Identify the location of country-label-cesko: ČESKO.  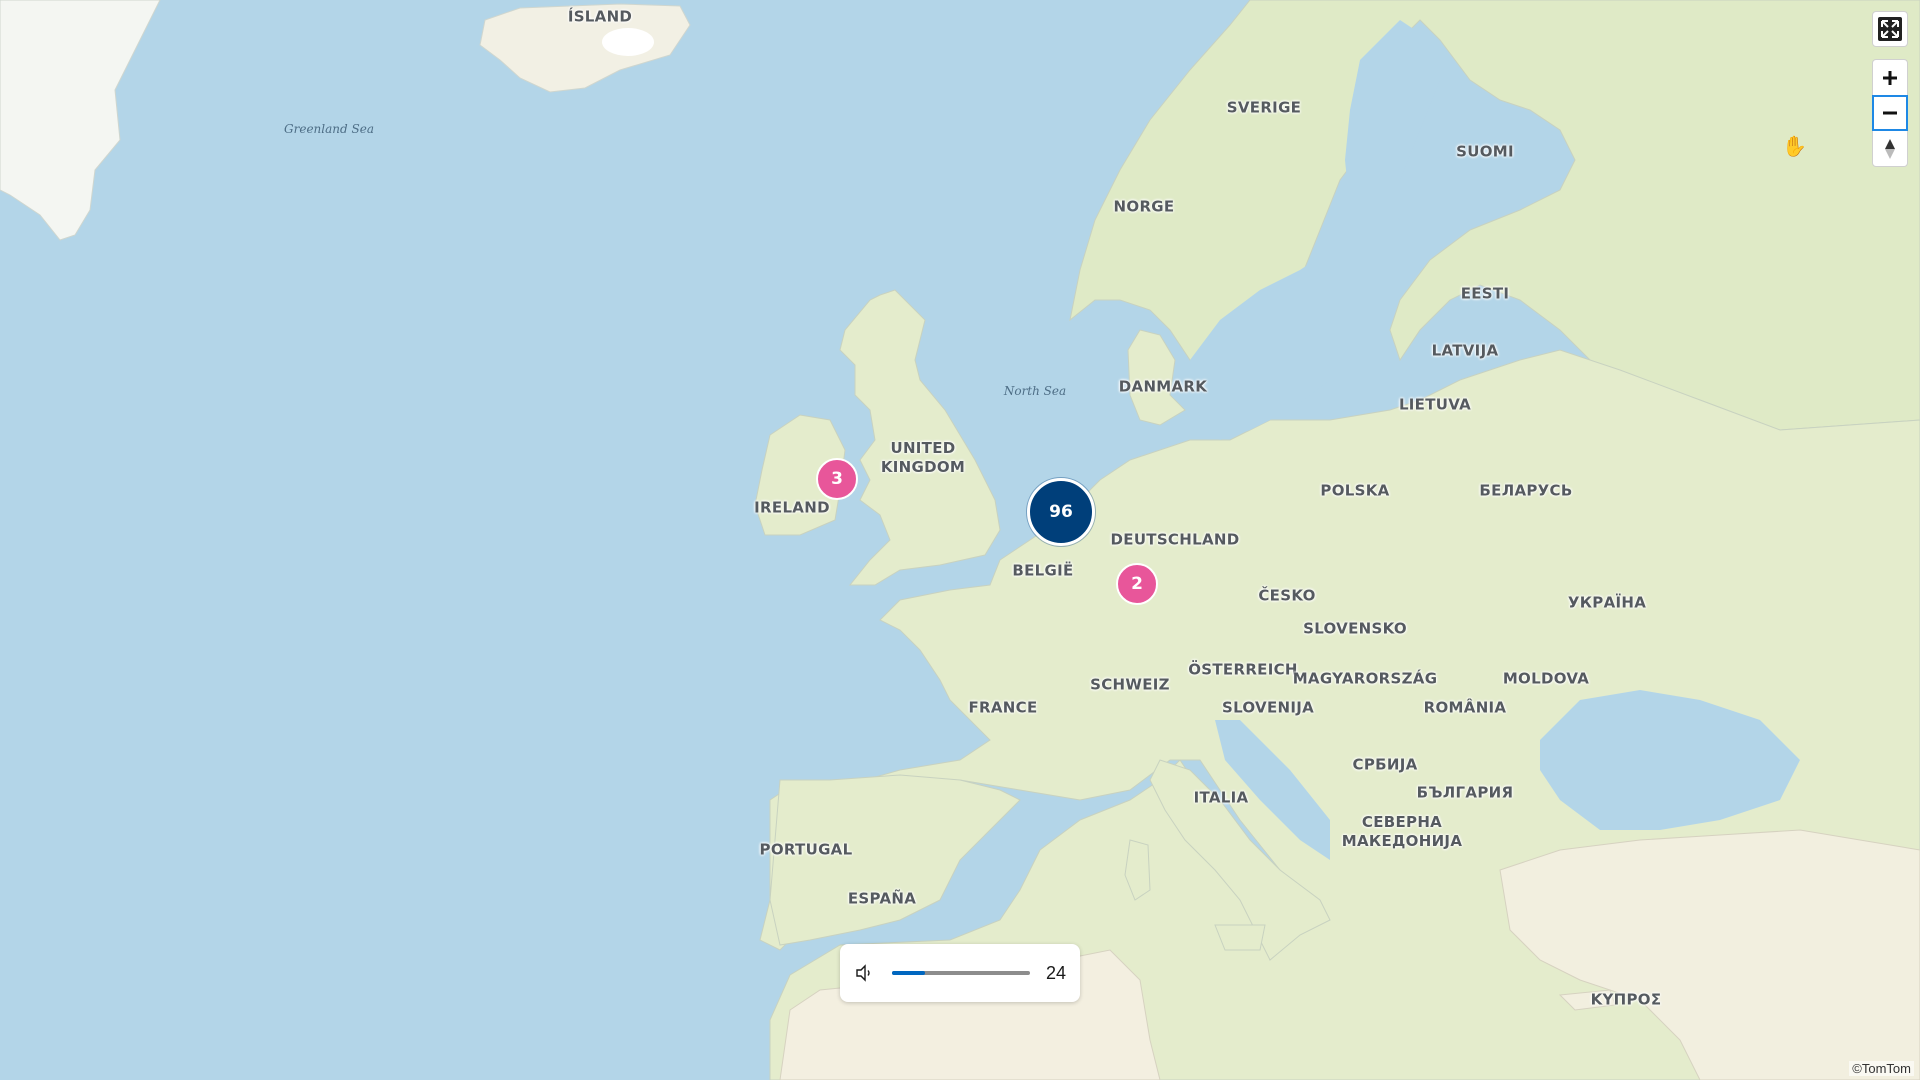
(1287, 595).